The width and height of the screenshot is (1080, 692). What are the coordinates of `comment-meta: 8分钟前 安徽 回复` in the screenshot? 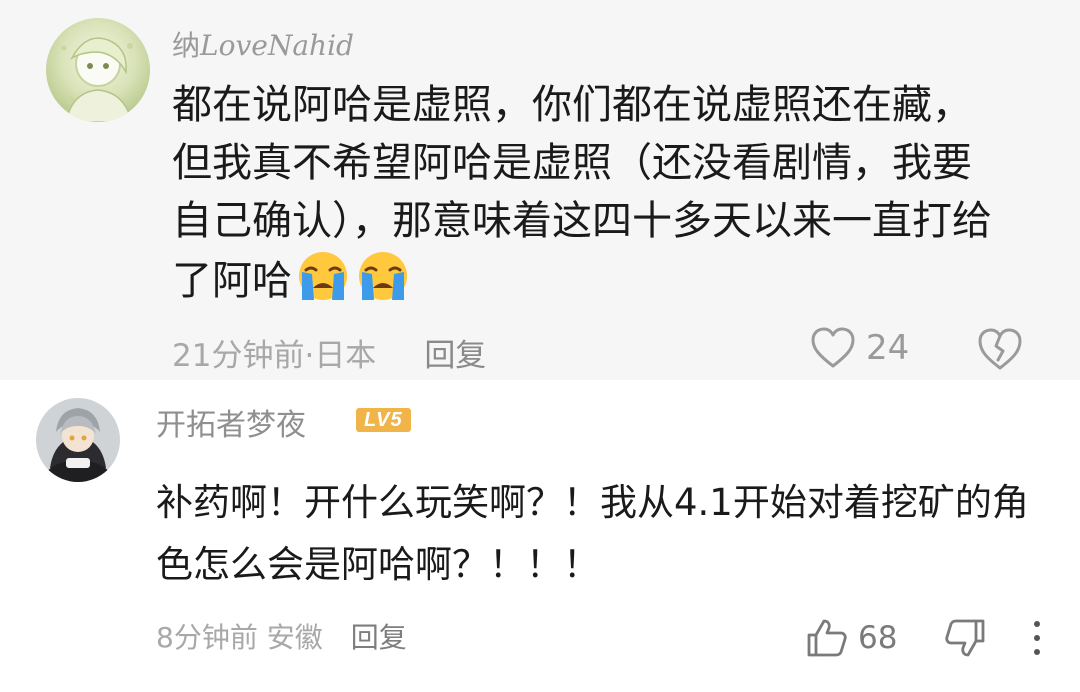 It's located at (281, 636).